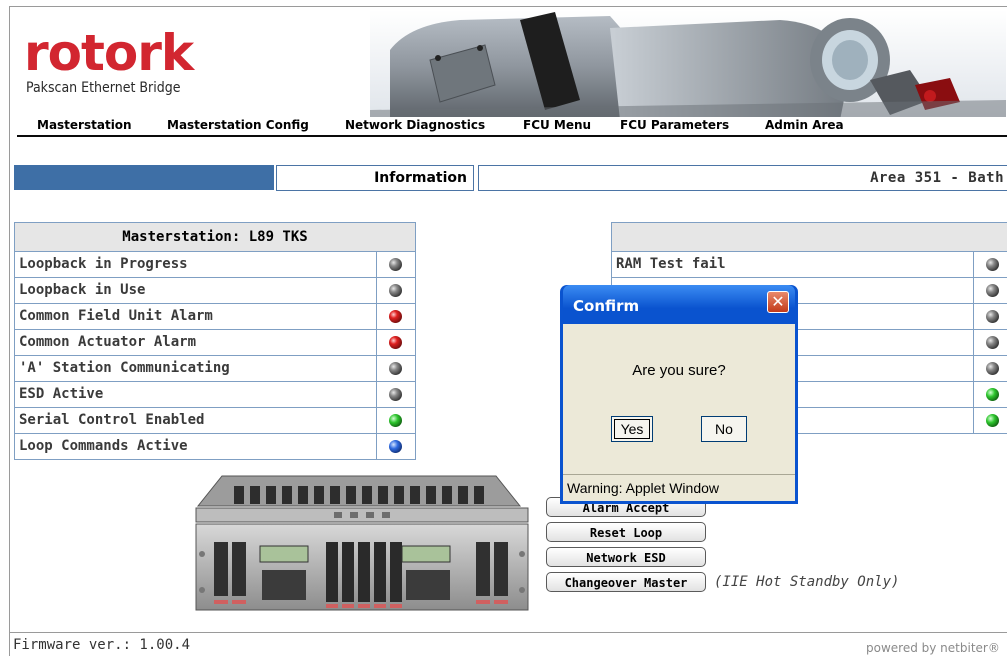 The width and height of the screenshot is (1007, 656). I want to click on dialog-message: Are you sure?, so click(679, 370).